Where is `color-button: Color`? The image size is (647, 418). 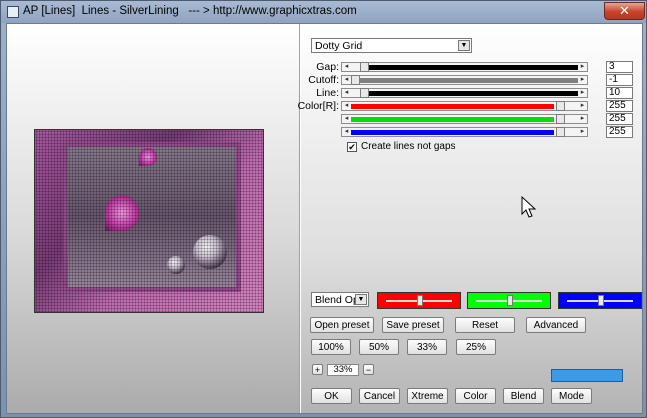
color-button: Color is located at coordinates (475, 396).